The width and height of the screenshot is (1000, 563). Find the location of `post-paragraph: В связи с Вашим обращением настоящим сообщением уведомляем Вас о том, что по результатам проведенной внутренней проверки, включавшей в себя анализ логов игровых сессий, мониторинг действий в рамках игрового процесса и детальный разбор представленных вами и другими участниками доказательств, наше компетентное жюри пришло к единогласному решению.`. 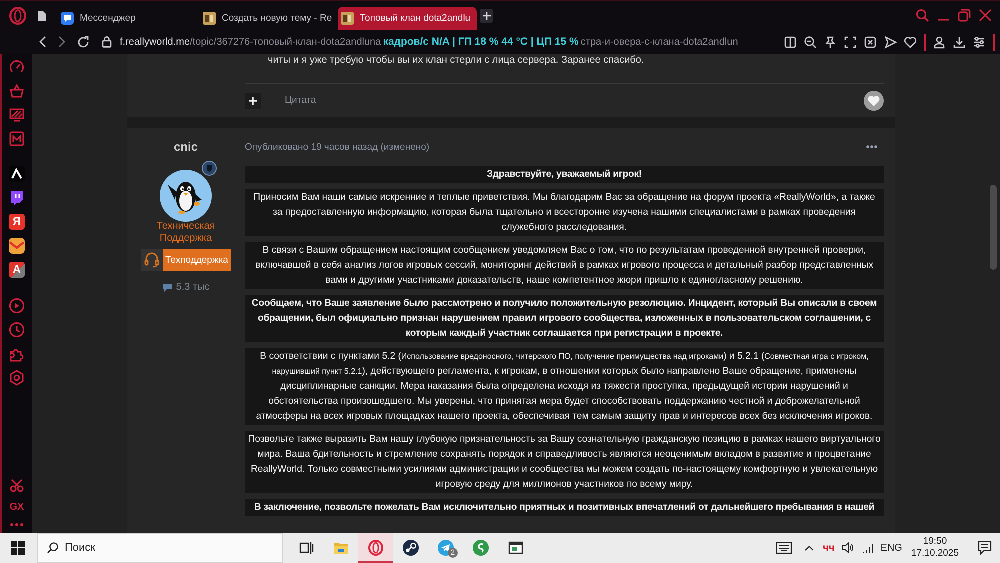

post-paragraph: В связи с Вашим обращением настоящим сообщением уведомляем Вас о том, что по результатам проведенной внутренней проверки, включавшей в себя анализ логов игровых сессий, мониторинг действий в рамках игрового процесса и детальный разбор представленных вами и другими участниками доказательств, наше компетентное жюри пришло к единогласному решению. is located at coordinates (564, 265).